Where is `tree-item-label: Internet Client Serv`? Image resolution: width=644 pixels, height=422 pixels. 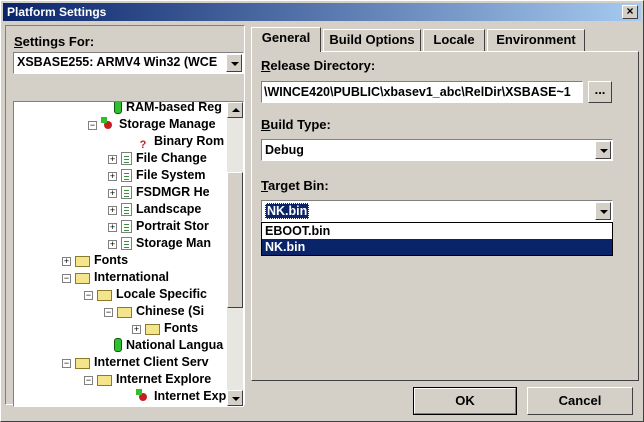 tree-item-label: Internet Client Serv is located at coordinates (151, 362).